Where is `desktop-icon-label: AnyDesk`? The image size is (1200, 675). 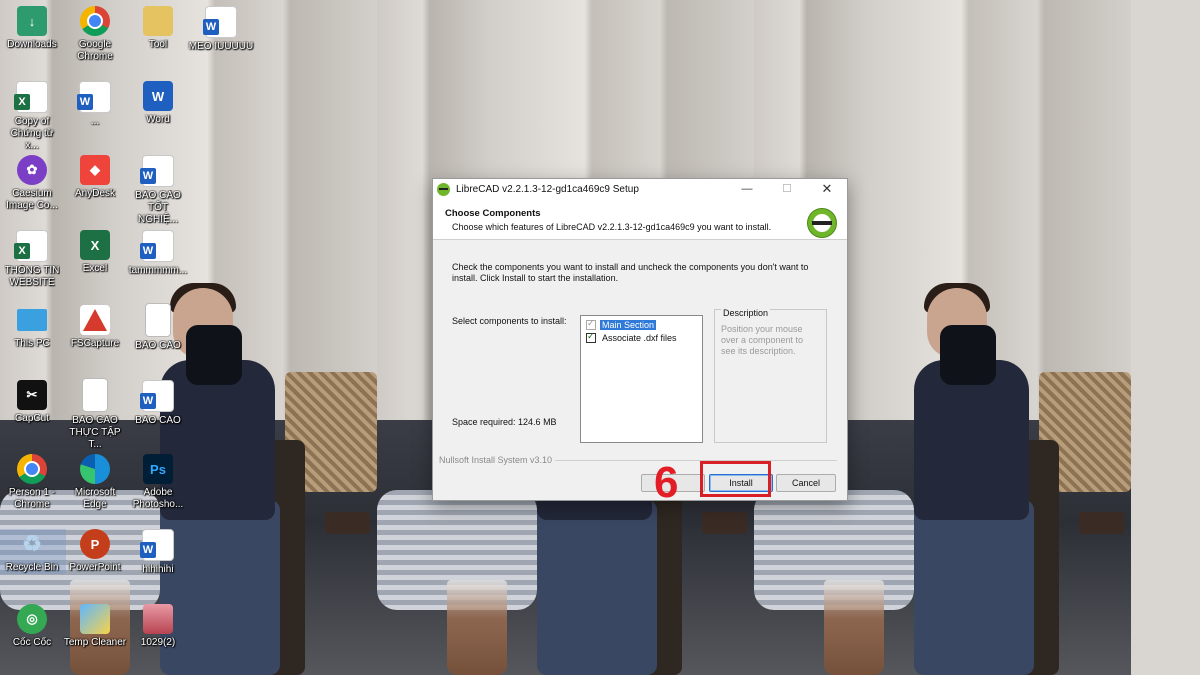 desktop-icon-label: AnyDesk is located at coordinates (94, 193).